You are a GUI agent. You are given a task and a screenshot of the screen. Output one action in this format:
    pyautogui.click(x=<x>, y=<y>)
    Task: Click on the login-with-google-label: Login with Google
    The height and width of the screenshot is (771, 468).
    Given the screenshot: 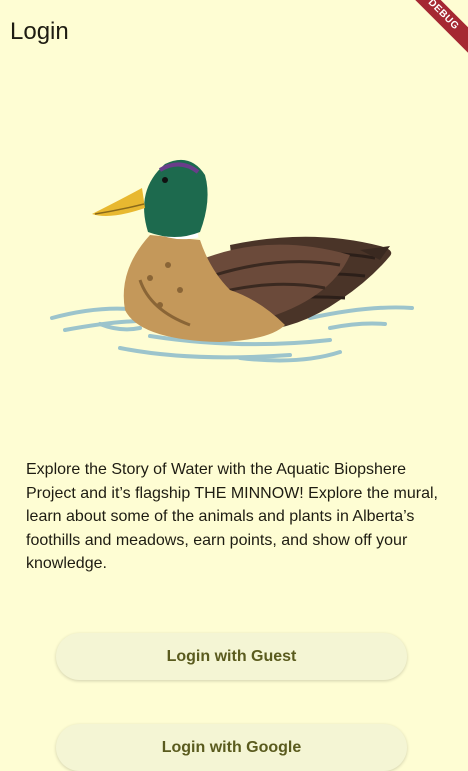 What is the action you would take?
    pyautogui.click(x=231, y=747)
    